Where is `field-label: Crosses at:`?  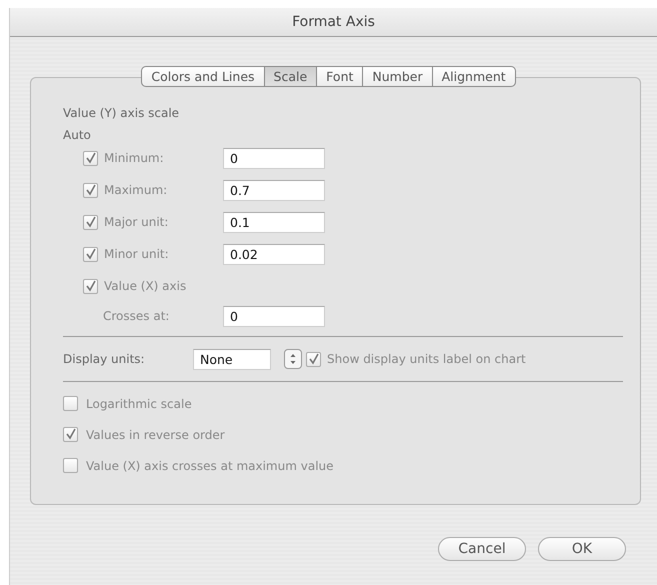
field-label: Crosses at: is located at coordinates (136, 316).